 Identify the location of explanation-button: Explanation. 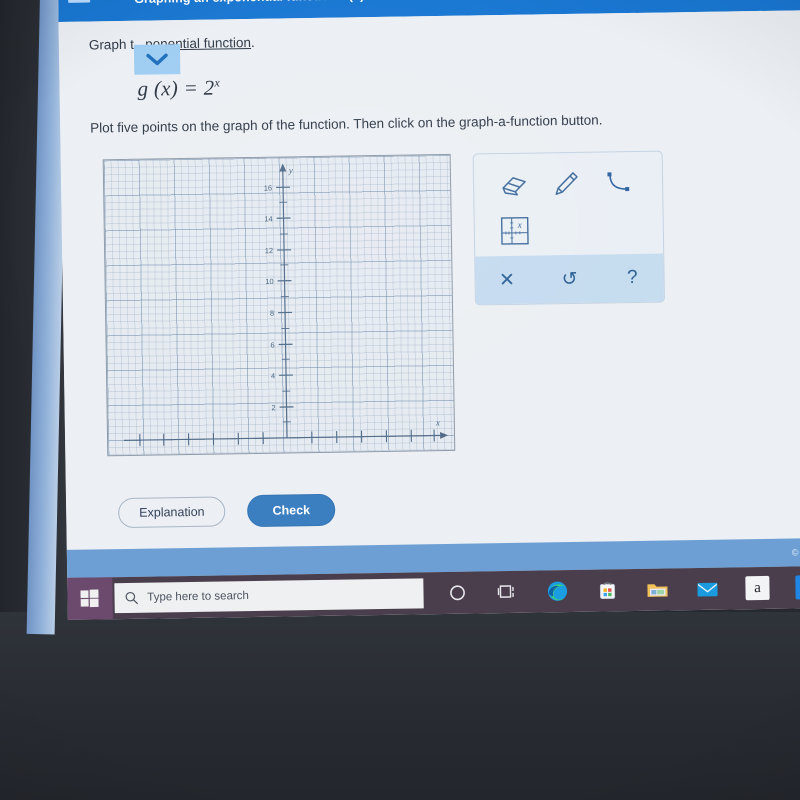
(171, 512).